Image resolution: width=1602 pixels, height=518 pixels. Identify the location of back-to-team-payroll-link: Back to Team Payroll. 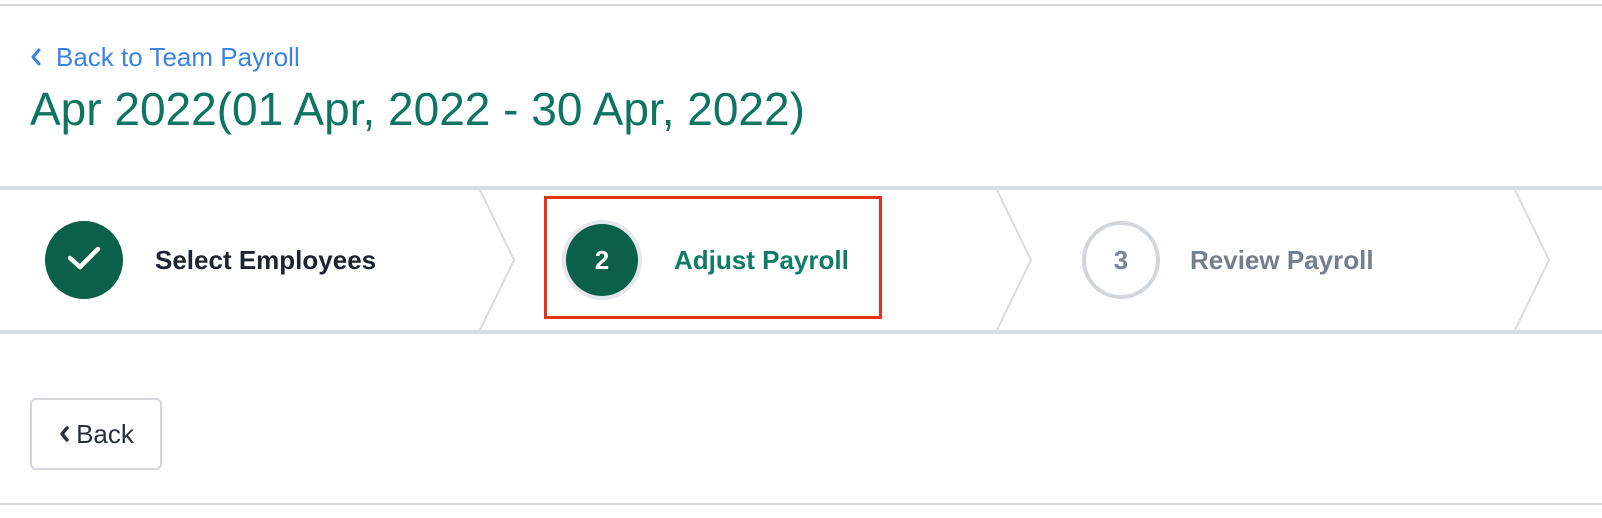
(165, 57).